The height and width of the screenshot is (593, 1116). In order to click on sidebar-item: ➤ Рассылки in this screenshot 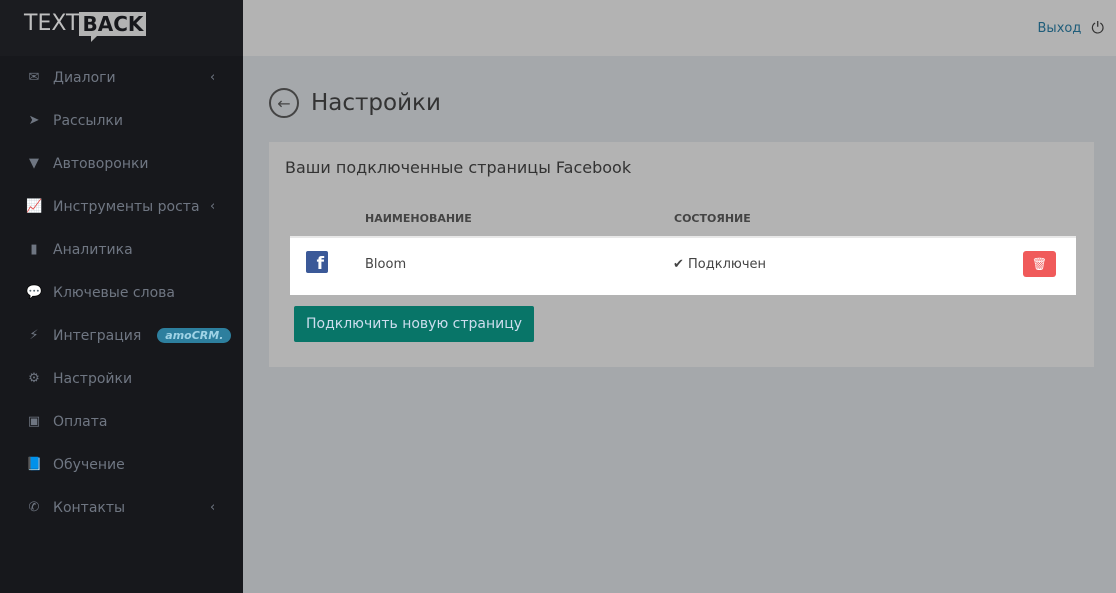, I will do `click(121, 120)`.